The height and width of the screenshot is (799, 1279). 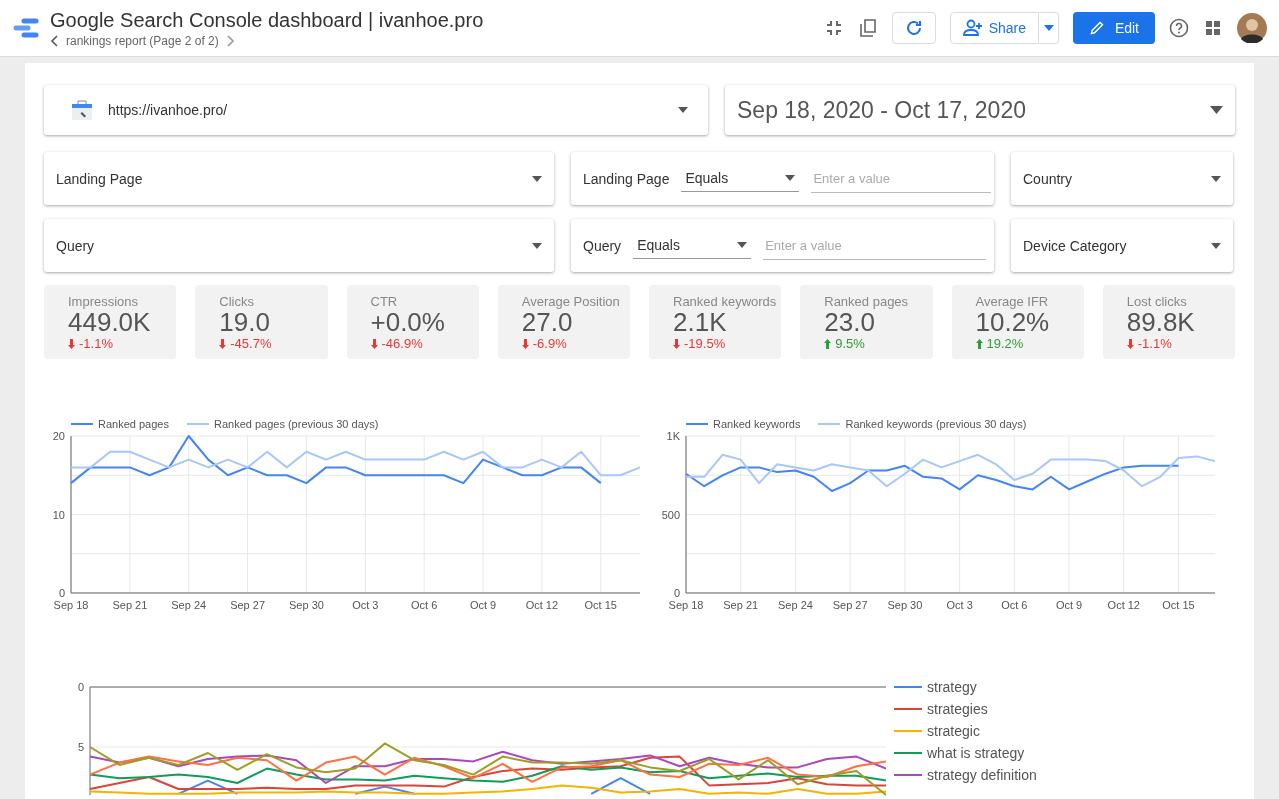 What do you see at coordinates (133, 424) in the screenshot?
I see `legend-label: Ranked pages` at bounding box center [133, 424].